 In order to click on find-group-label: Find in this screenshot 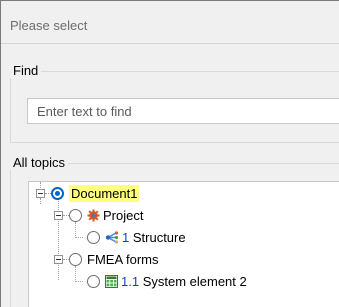, I will do `click(26, 70)`.